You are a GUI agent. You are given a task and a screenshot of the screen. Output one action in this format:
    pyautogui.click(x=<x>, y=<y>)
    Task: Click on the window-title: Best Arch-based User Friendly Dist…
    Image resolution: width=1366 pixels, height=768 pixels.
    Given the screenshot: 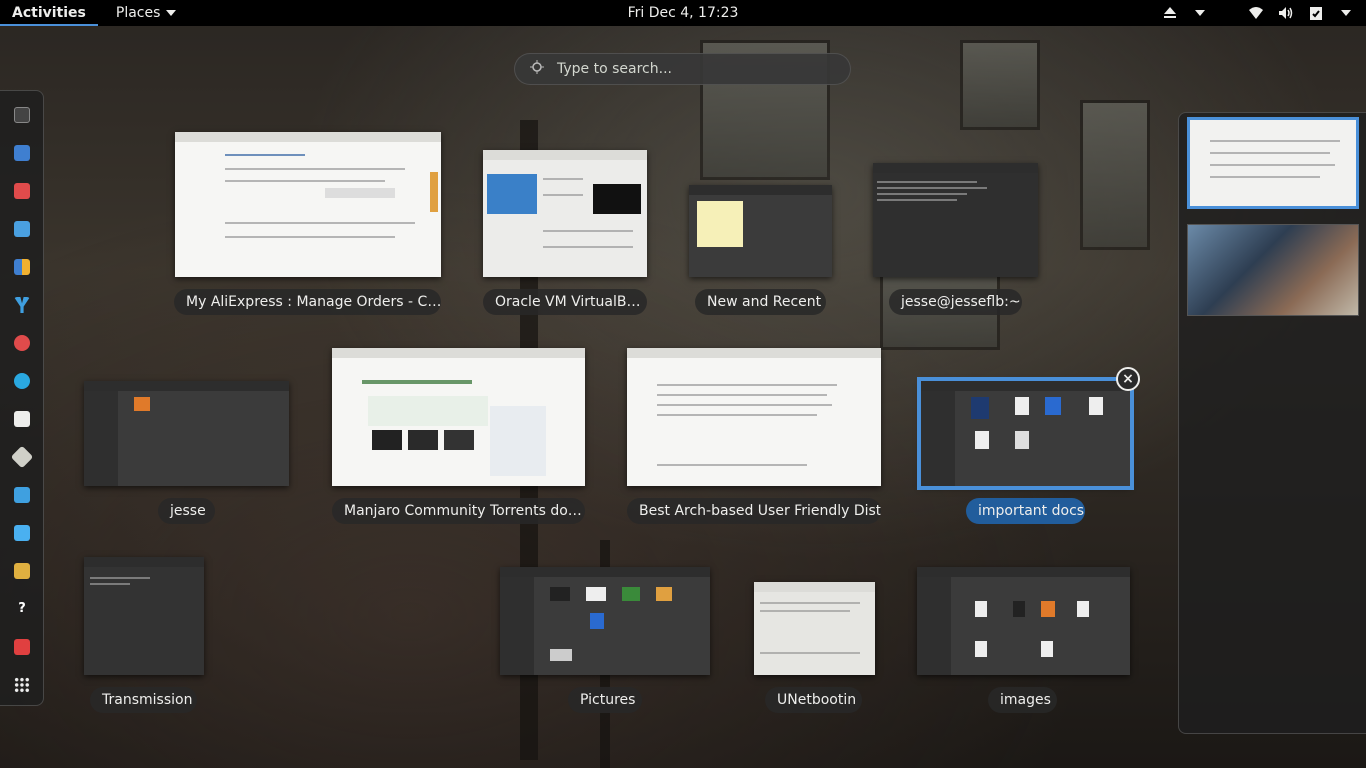 What is the action you would take?
    pyautogui.click(x=754, y=511)
    